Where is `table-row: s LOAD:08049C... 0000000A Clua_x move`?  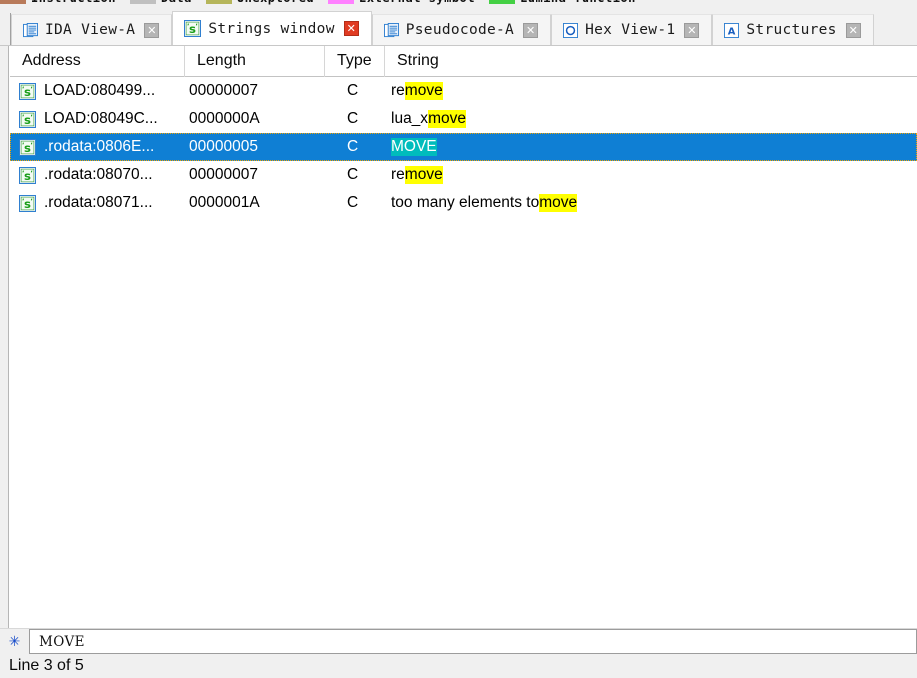 table-row: s LOAD:08049C... 0000000A Clua_x move is located at coordinates (463, 119).